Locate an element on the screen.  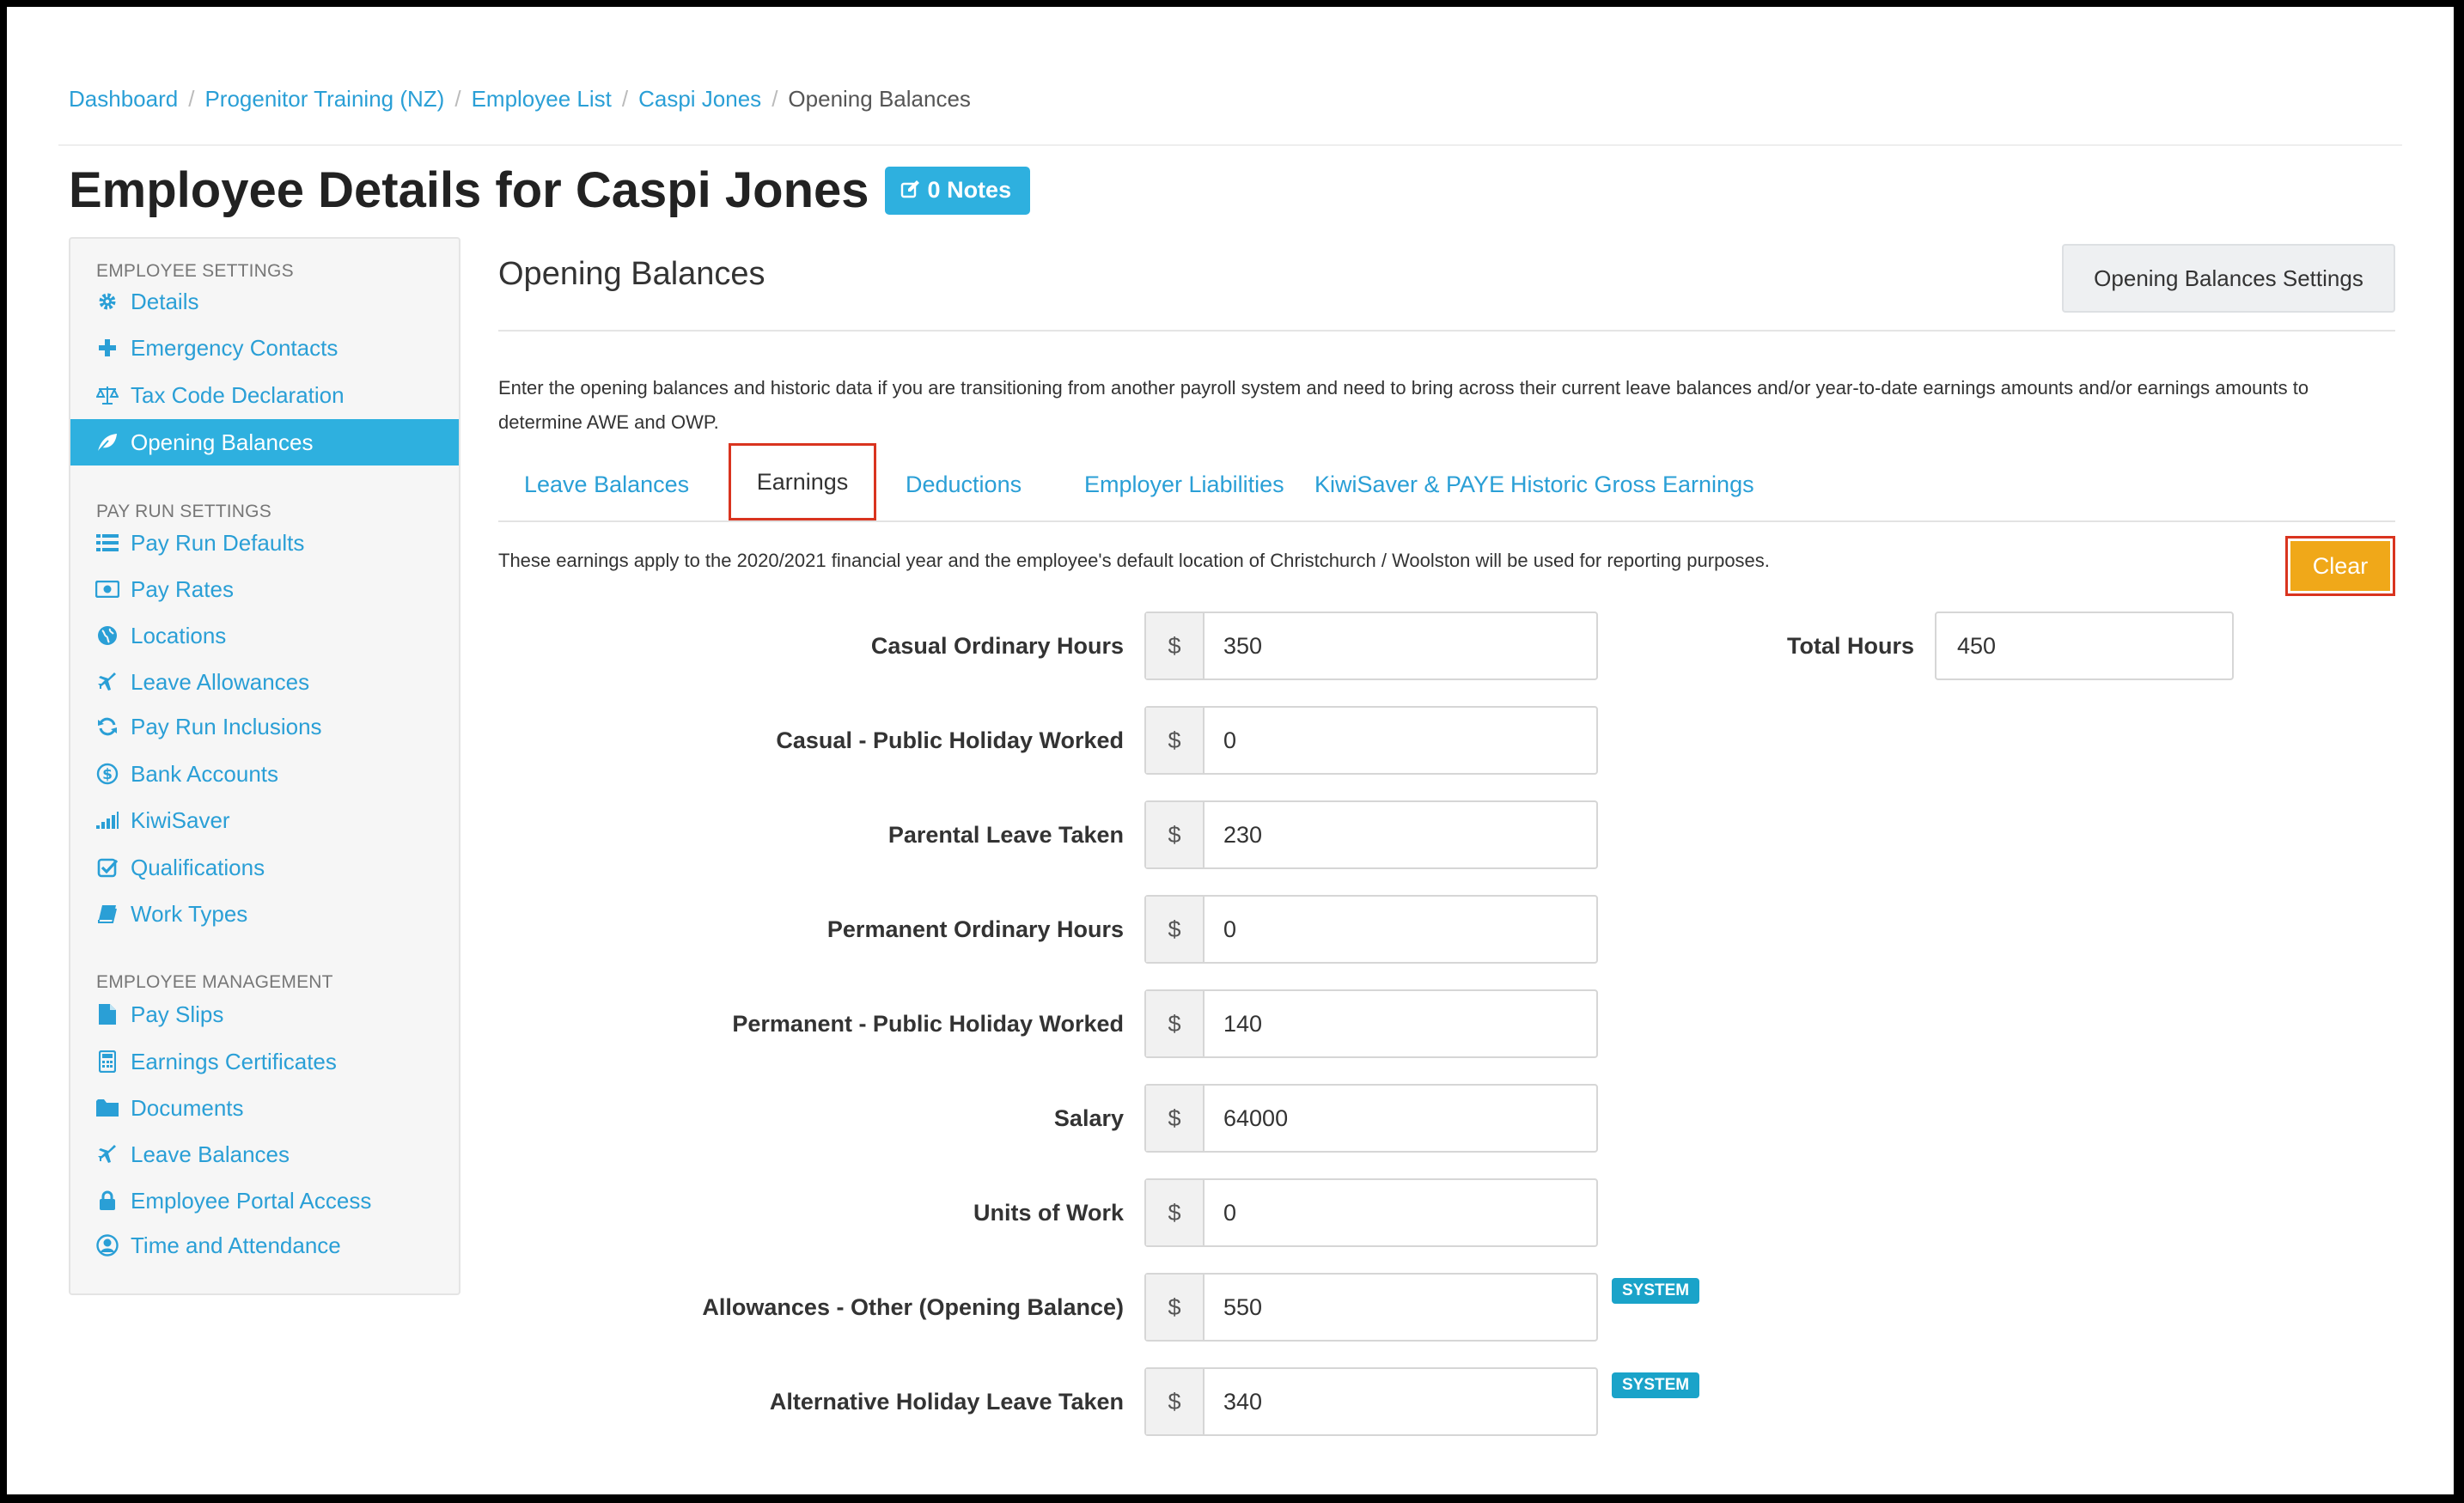
alternative-holiday-leave-taken-input: $ 340 is located at coordinates (1371, 1401).